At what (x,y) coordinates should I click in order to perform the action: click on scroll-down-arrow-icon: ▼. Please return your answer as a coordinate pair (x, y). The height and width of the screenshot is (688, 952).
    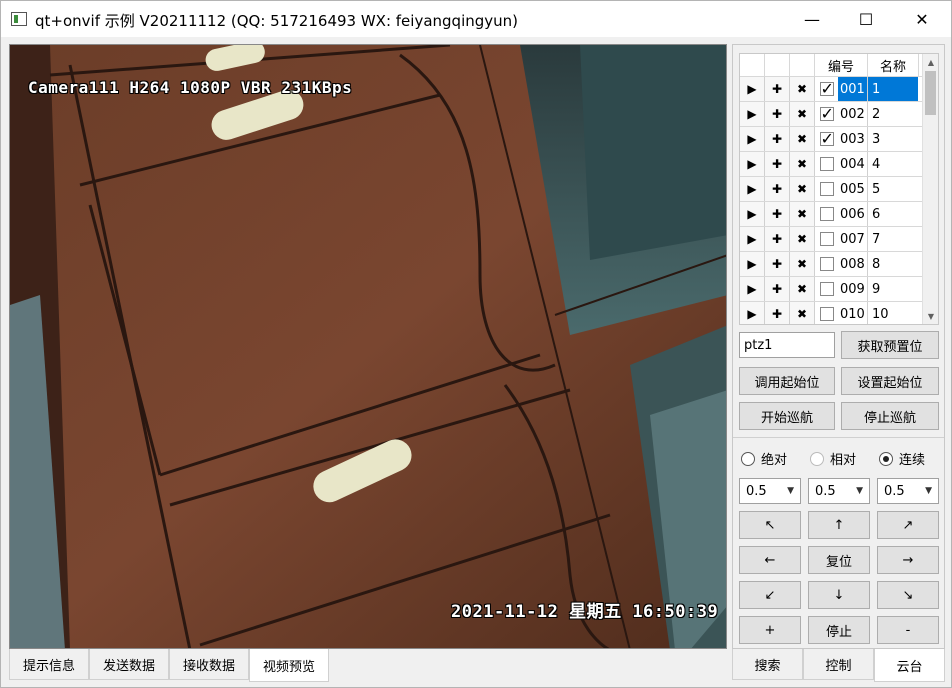
    Looking at the image, I should click on (930, 316).